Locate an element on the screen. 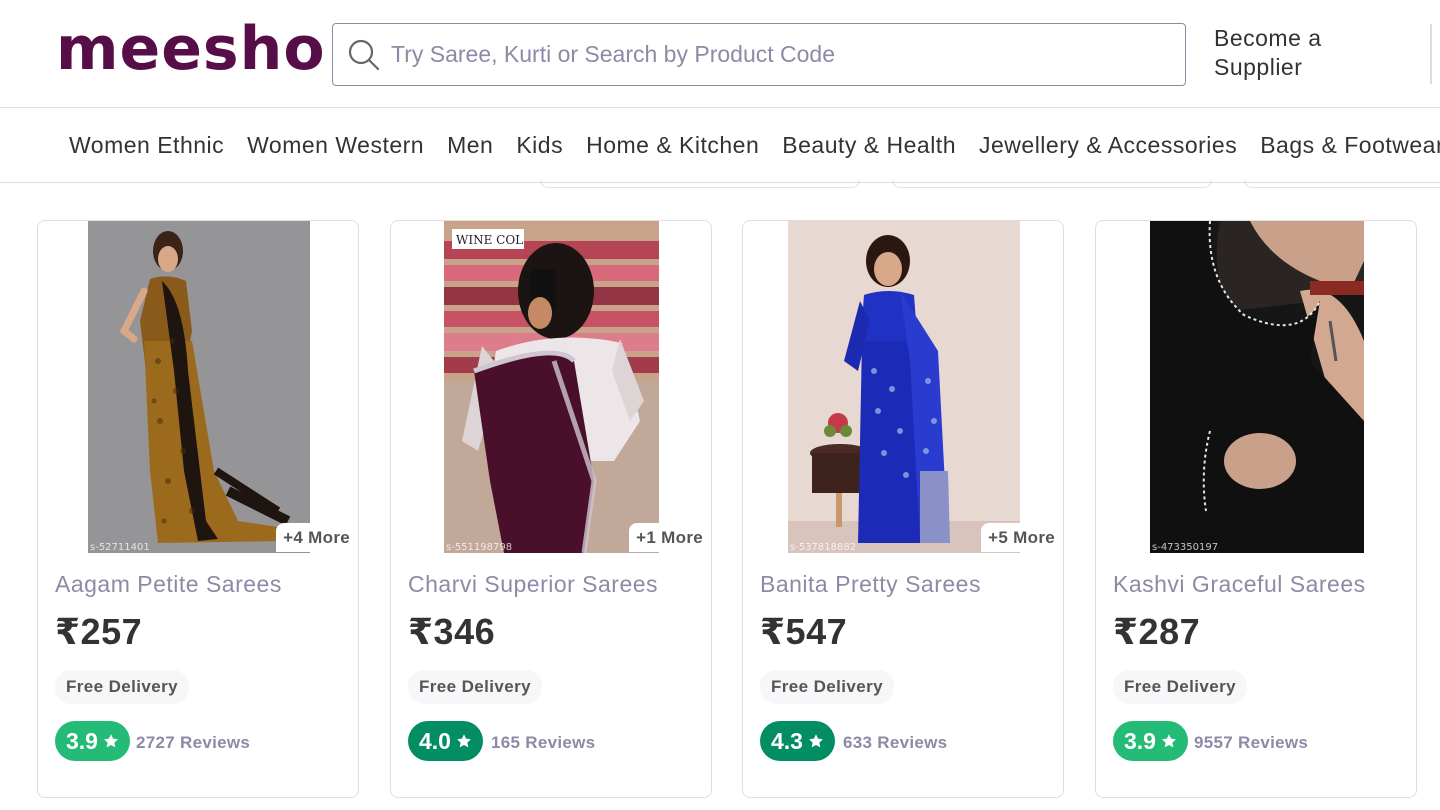 Image resolution: width=1440 pixels, height=810 pixels. header-divider is located at coordinates (1431, 54).